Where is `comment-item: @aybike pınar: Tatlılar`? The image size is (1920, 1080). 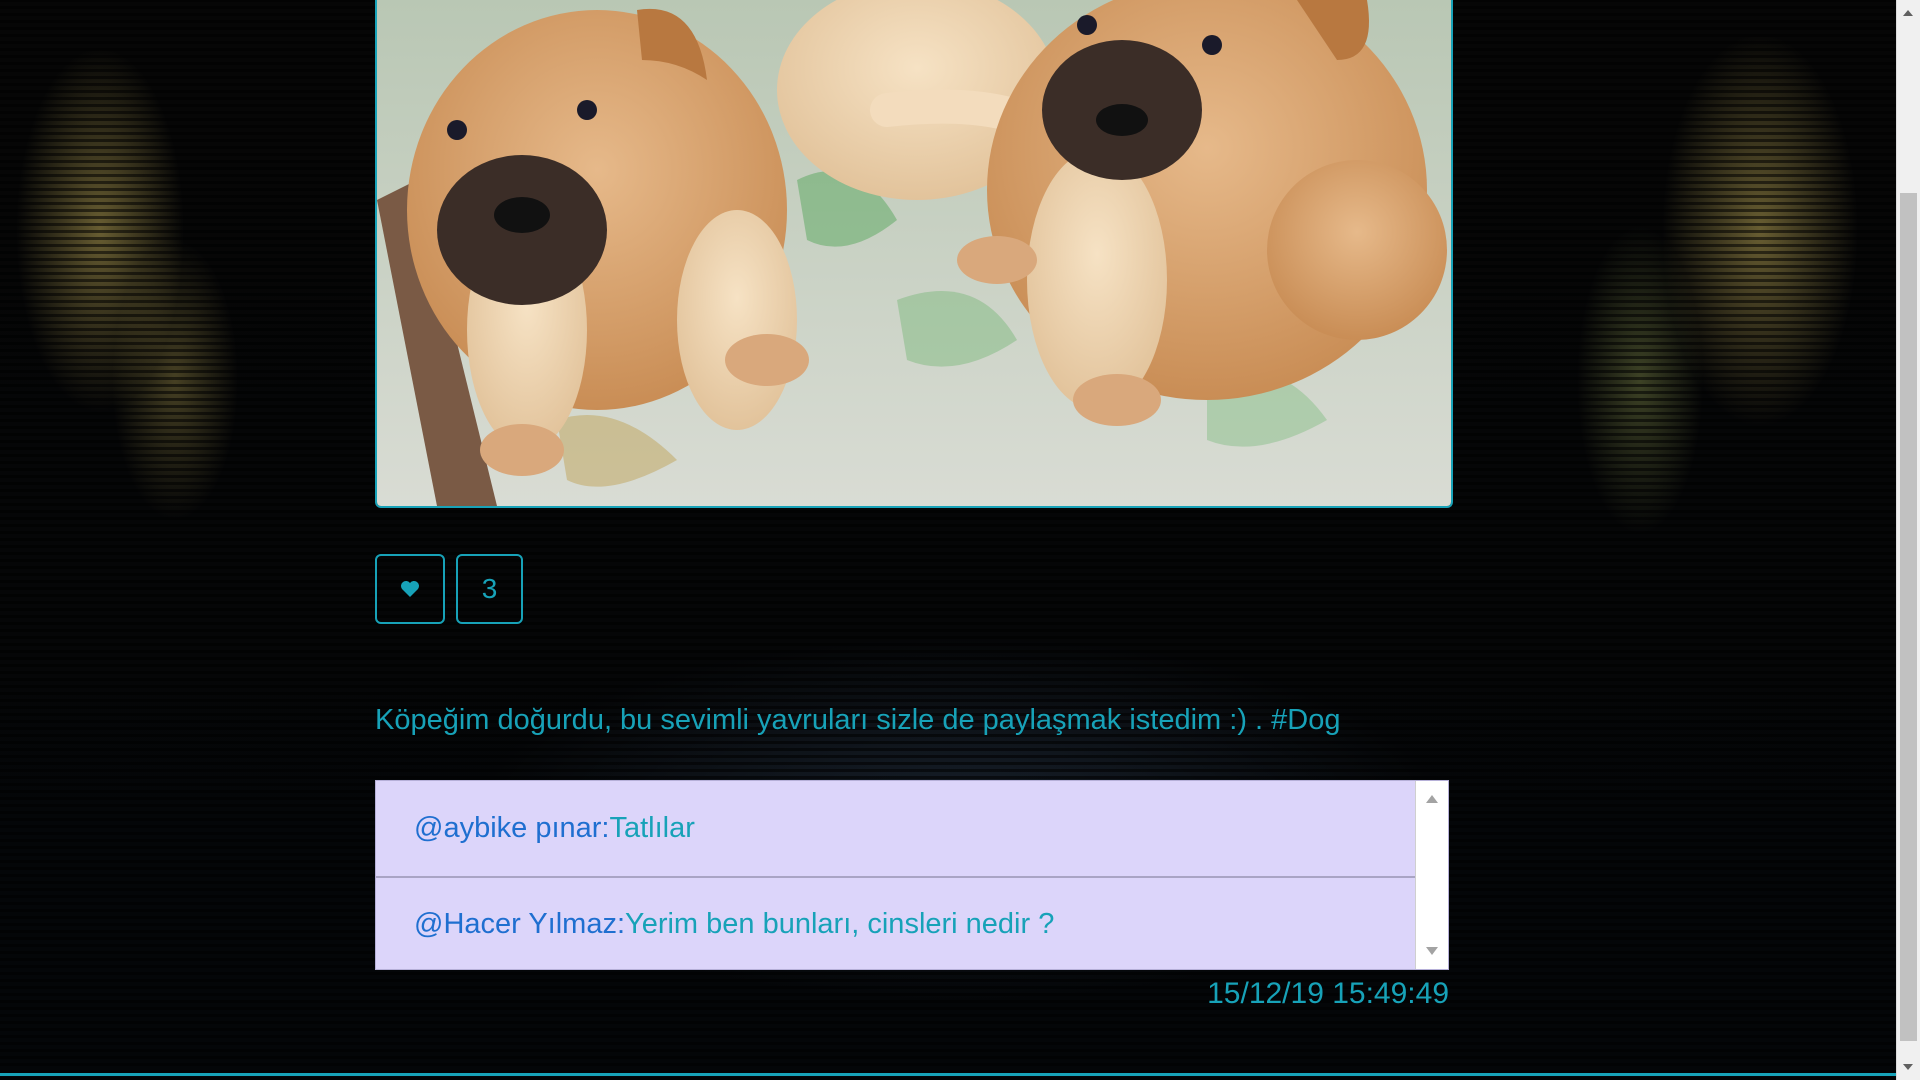
comment-item: @aybike pınar: Tatlılar is located at coordinates (912, 828).